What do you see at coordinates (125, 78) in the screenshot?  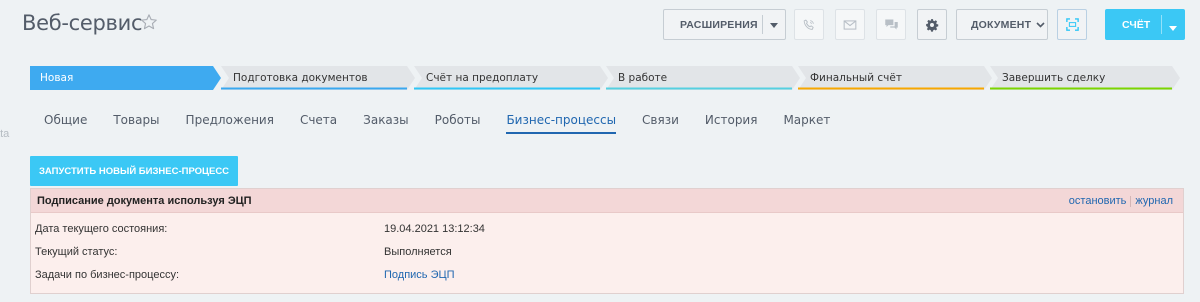 I see `stage-new: Новая` at bounding box center [125, 78].